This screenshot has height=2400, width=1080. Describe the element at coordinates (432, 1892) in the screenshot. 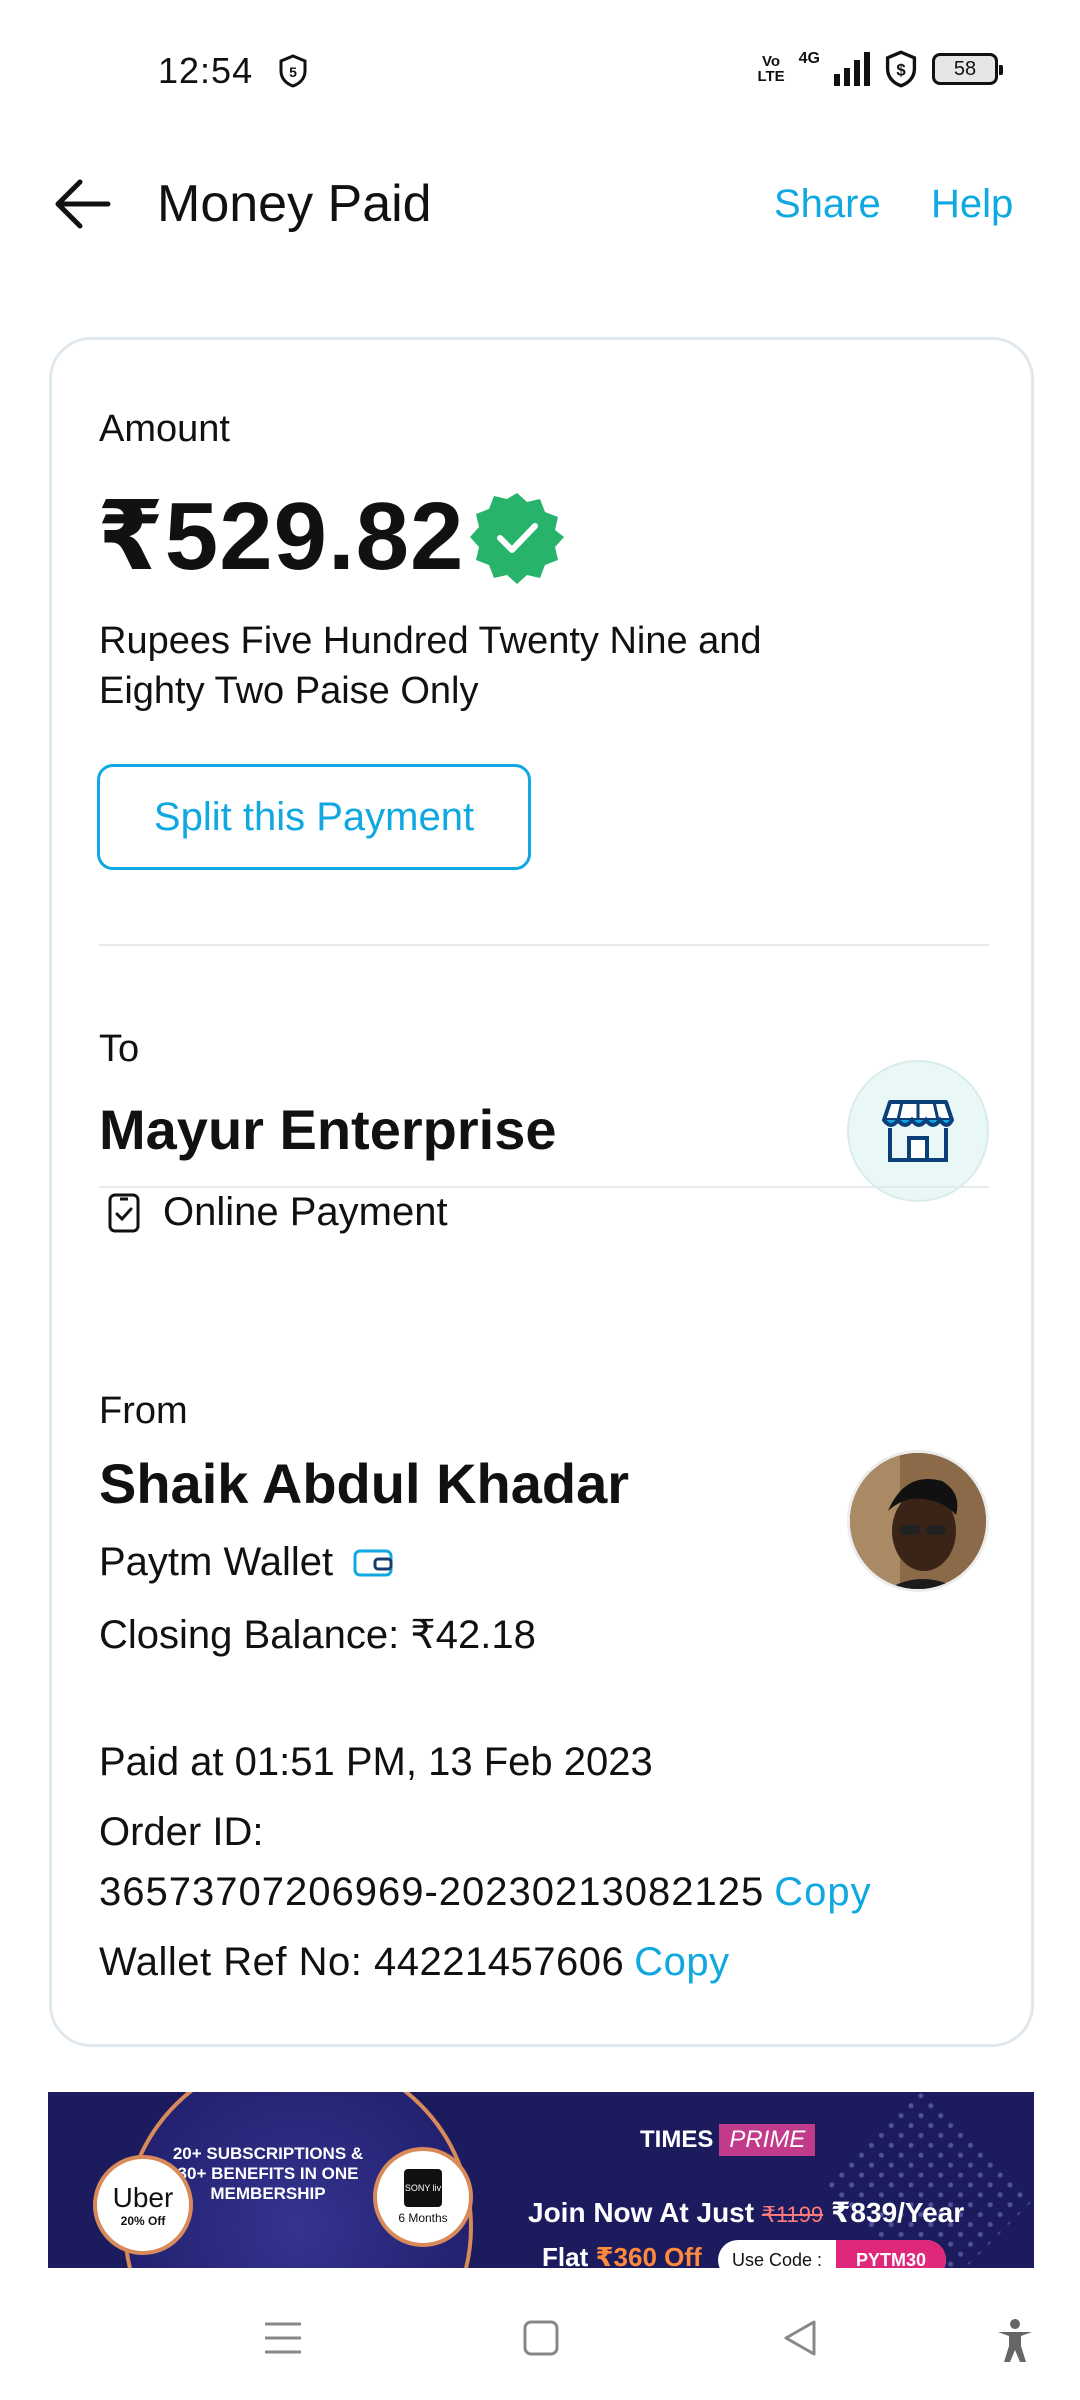

I see `order-id-value: 36573707206969-20230213082125` at that location.